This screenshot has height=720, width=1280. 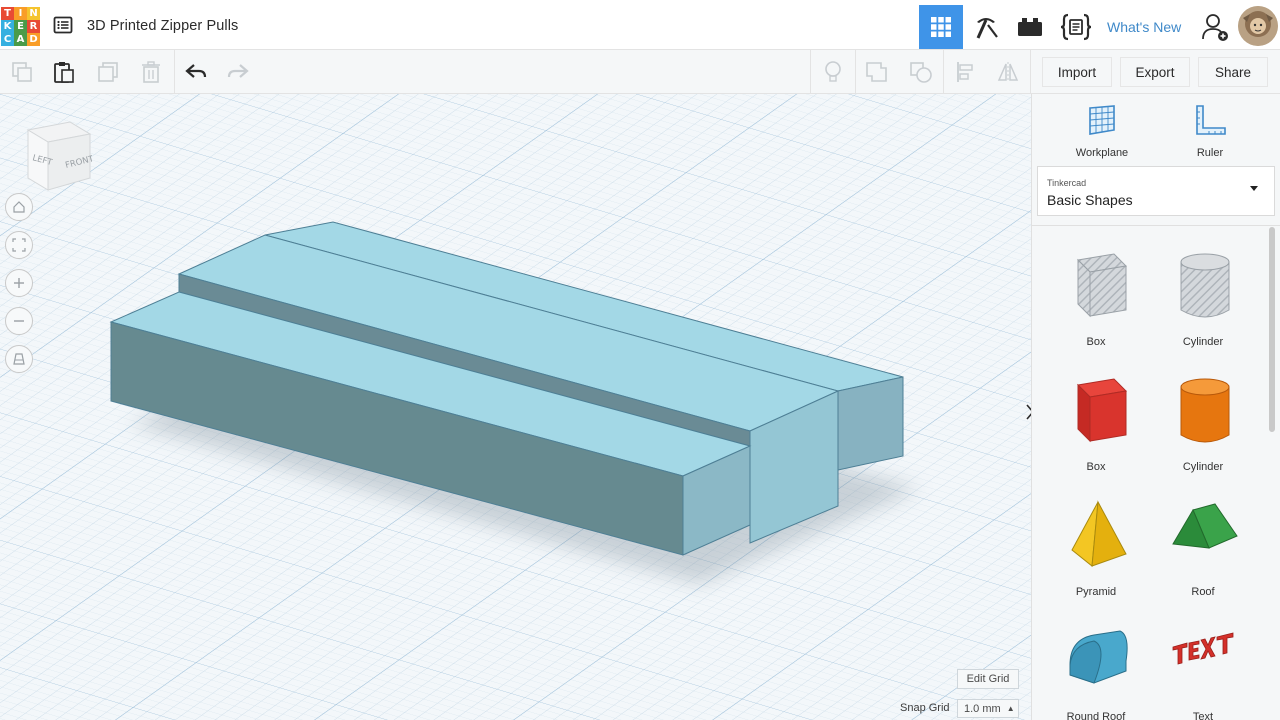 I want to click on ungroup-icon, so click(x=921, y=72).